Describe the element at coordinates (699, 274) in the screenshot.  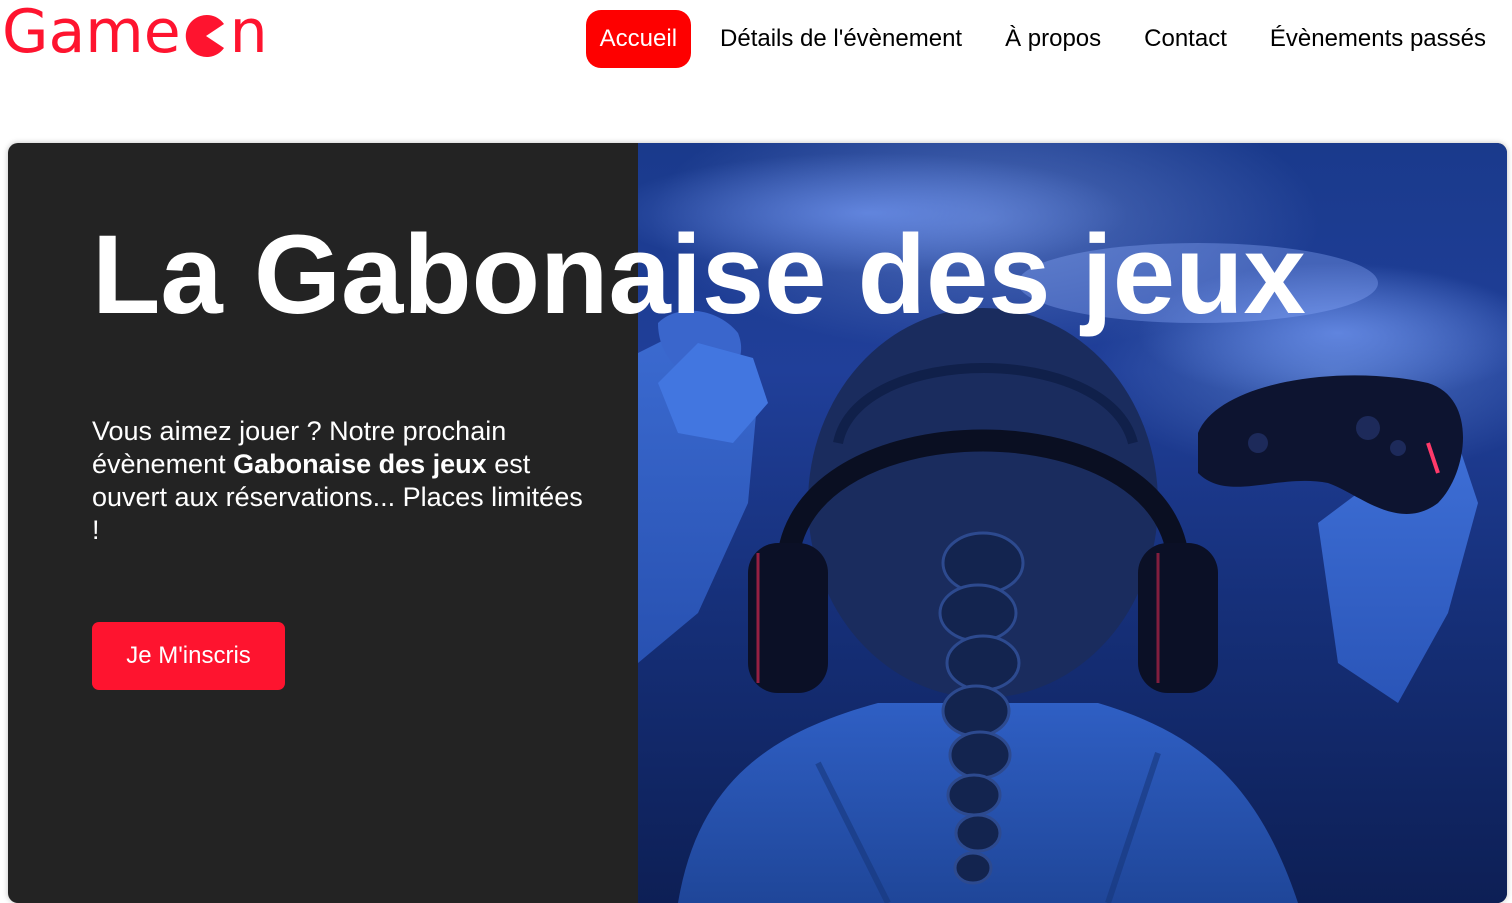
I see `hero-title: La Gabonaise des jeux` at that location.